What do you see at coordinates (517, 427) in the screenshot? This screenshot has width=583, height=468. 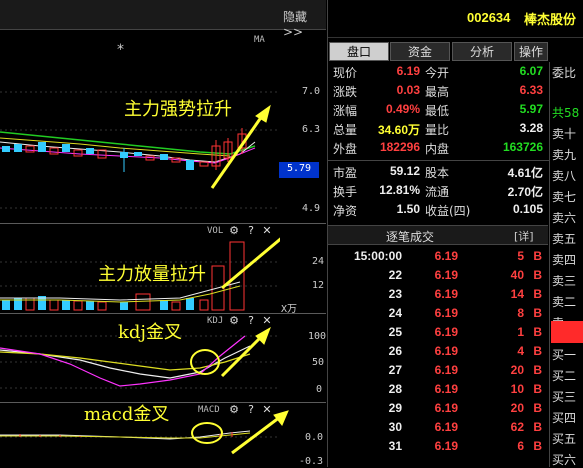 I see `trade-volume: 62` at bounding box center [517, 427].